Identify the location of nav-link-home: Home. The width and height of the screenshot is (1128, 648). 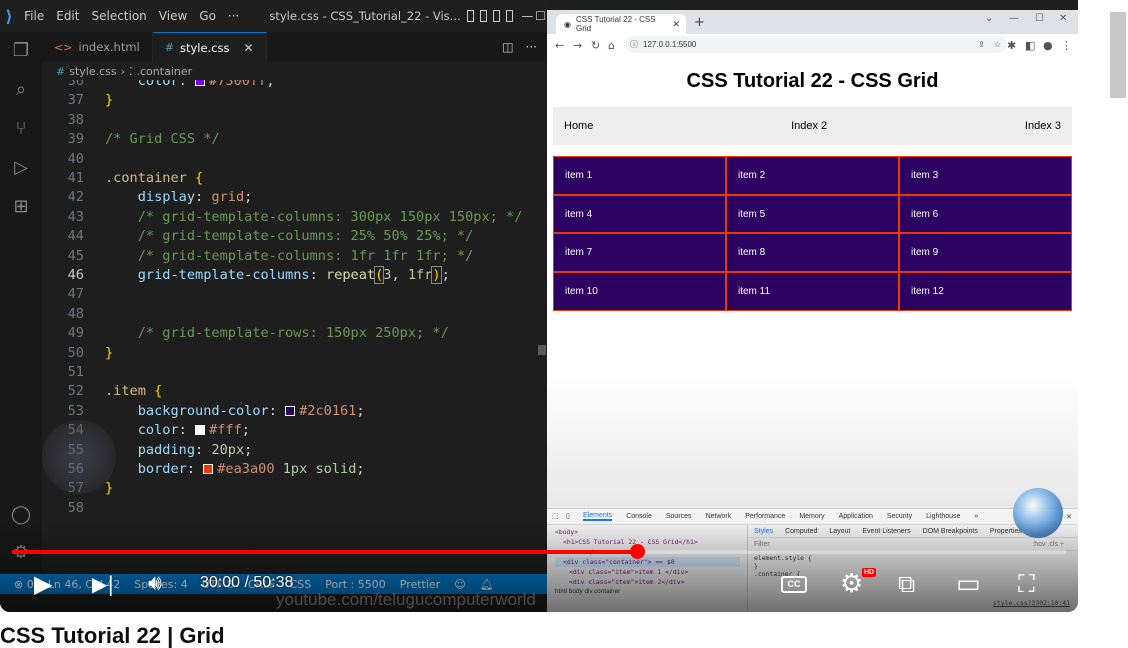
(578, 126).